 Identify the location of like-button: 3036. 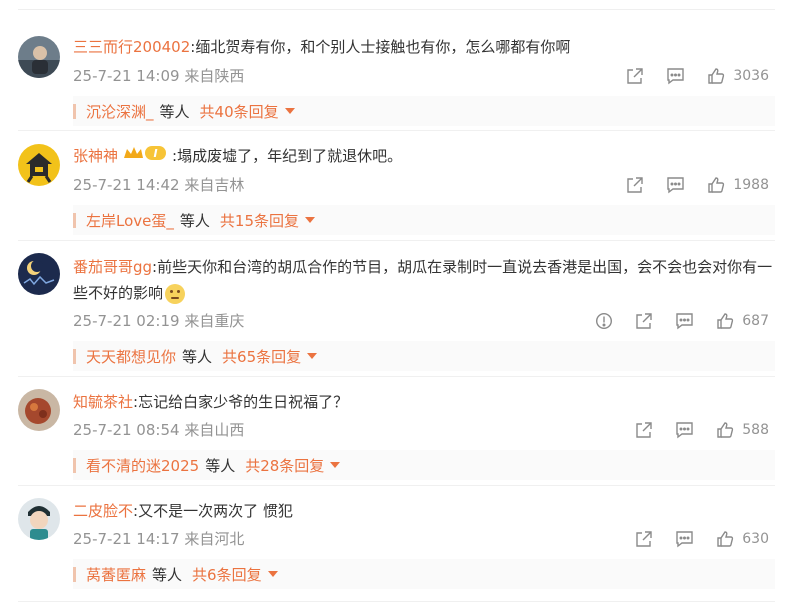
(738, 76).